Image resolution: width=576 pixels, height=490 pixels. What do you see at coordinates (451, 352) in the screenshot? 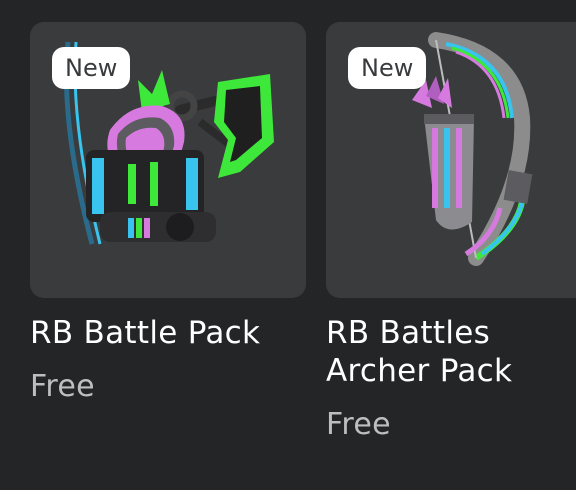
I see `item-name: RB Battles Archer Pack` at bounding box center [451, 352].